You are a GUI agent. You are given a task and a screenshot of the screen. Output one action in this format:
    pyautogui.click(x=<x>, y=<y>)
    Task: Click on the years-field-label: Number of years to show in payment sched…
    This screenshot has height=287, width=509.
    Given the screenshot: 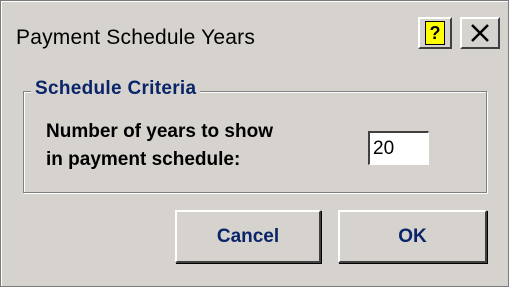 What is the action you would take?
    pyautogui.click(x=196, y=146)
    